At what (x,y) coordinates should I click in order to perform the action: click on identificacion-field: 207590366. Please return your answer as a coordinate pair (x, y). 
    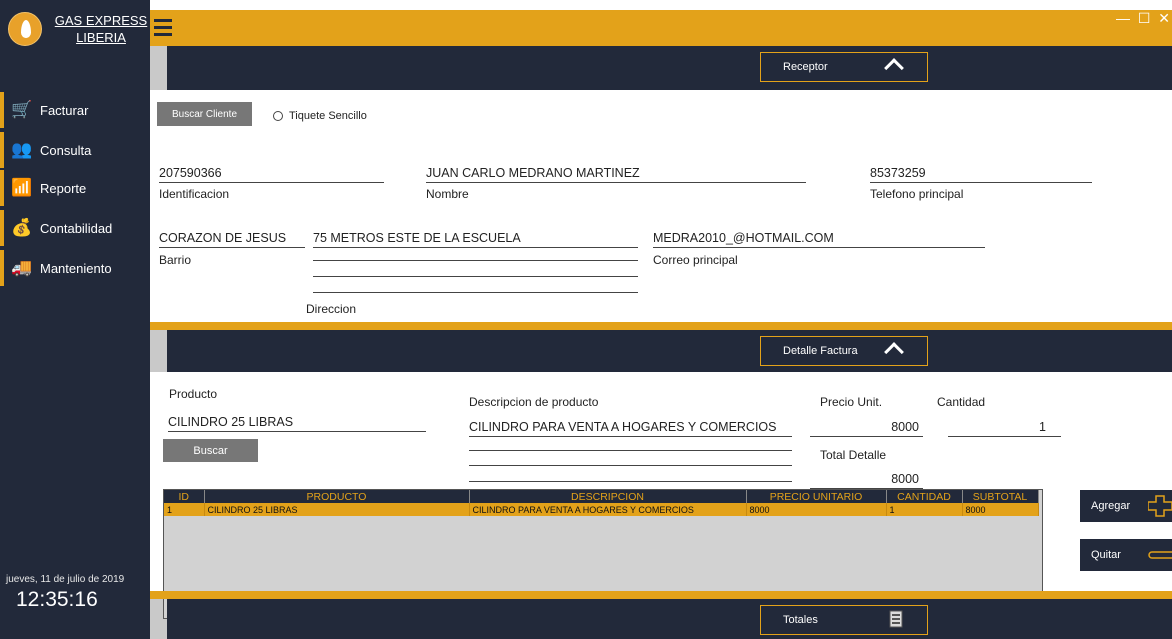
    Looking at the image, I should click on (271, 174).